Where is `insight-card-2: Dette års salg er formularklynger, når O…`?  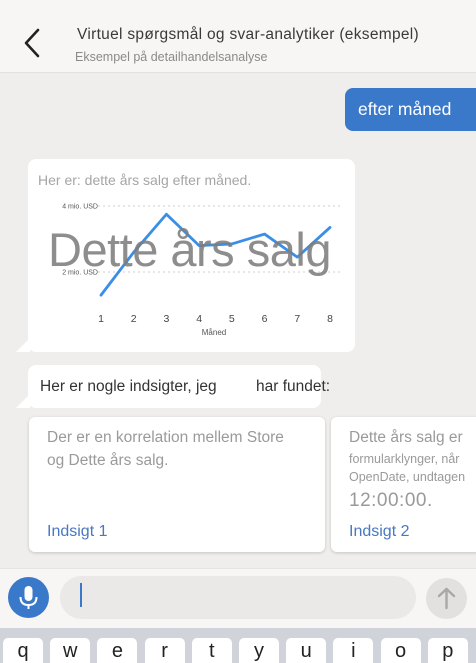 insight-card-2: Dette års salg er formularklynger, når O… is located at coordinates (403, 484).